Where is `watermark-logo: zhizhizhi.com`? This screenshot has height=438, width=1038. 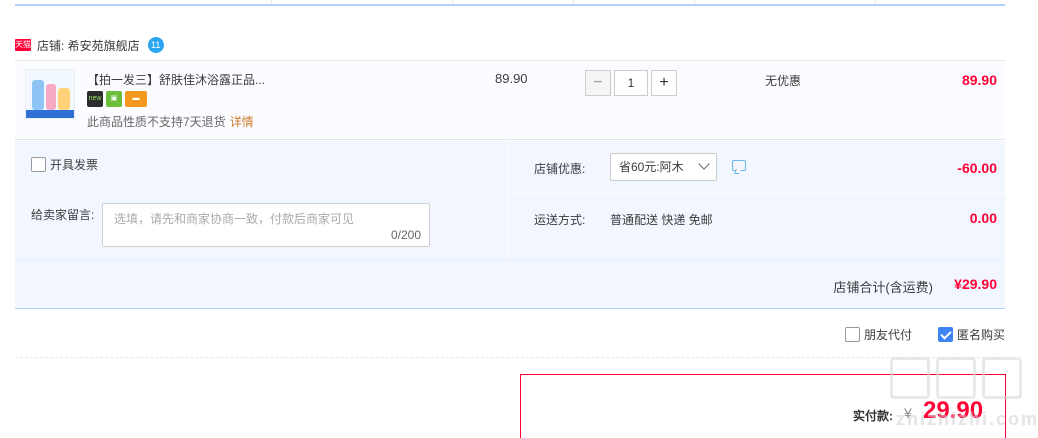
watermark-logo: zhizhizhi.com is located at coordinates (962, 397).